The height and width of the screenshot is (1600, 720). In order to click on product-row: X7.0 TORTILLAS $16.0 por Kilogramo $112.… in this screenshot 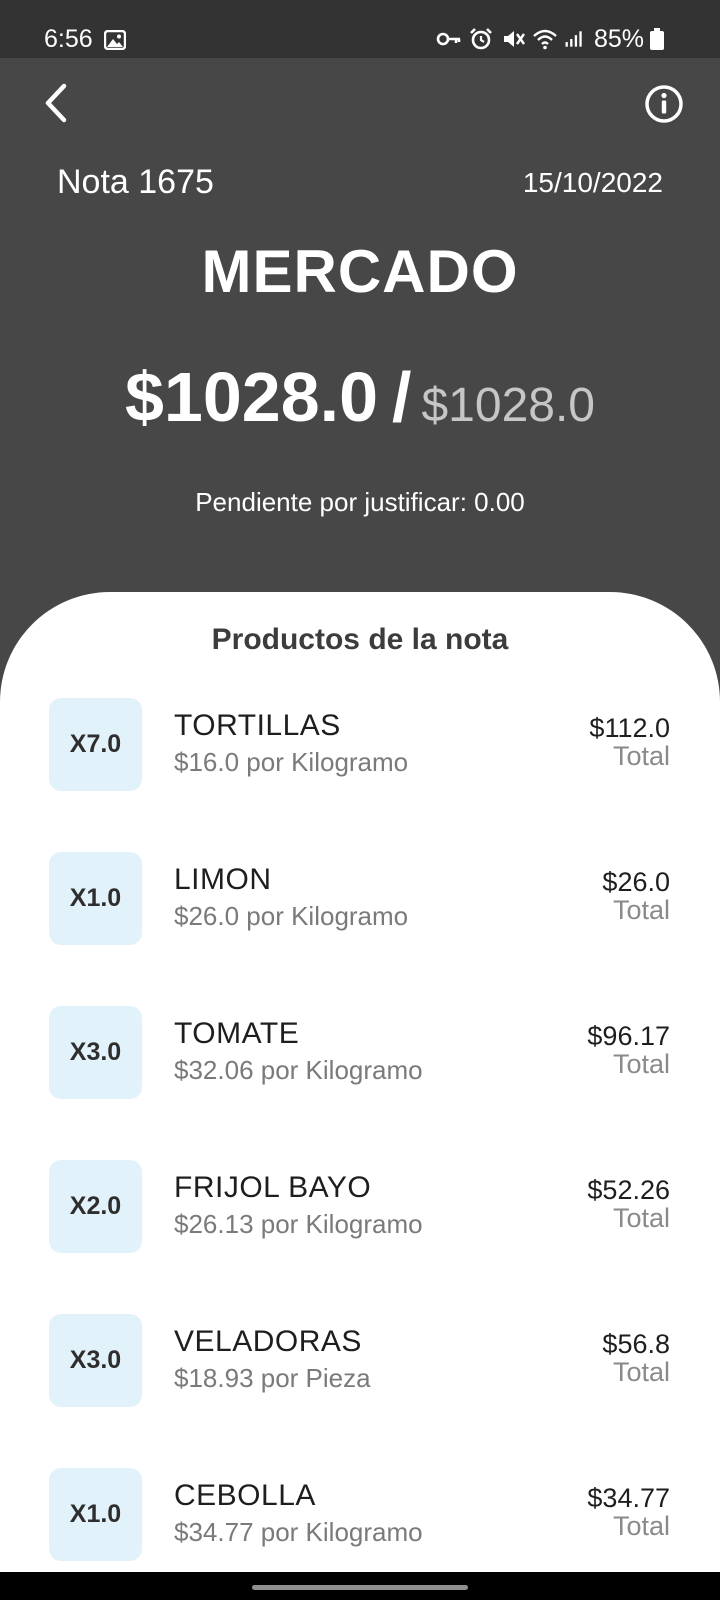, I will do `click(360, 748)`.